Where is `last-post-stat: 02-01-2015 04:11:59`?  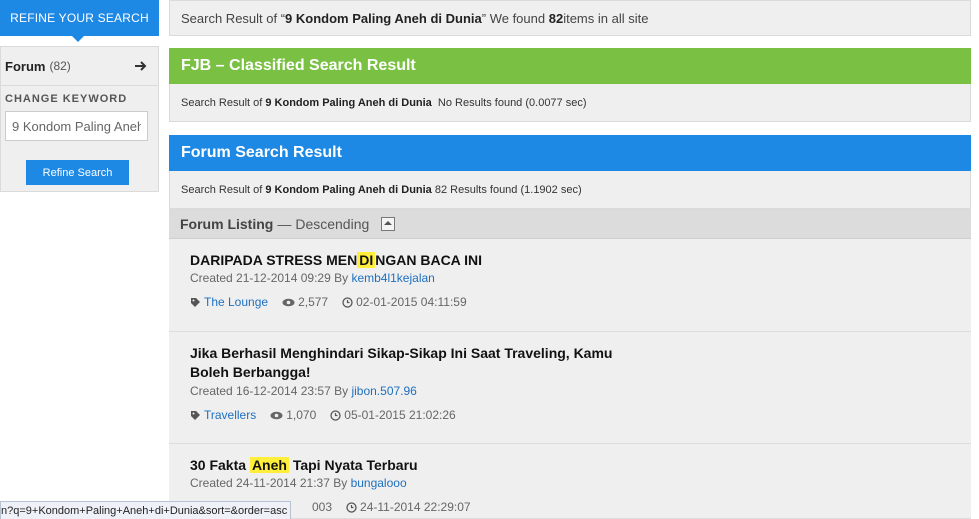 last-post-stat: 02-01-2015 04:11:59 is located at coordinates (404, 302).